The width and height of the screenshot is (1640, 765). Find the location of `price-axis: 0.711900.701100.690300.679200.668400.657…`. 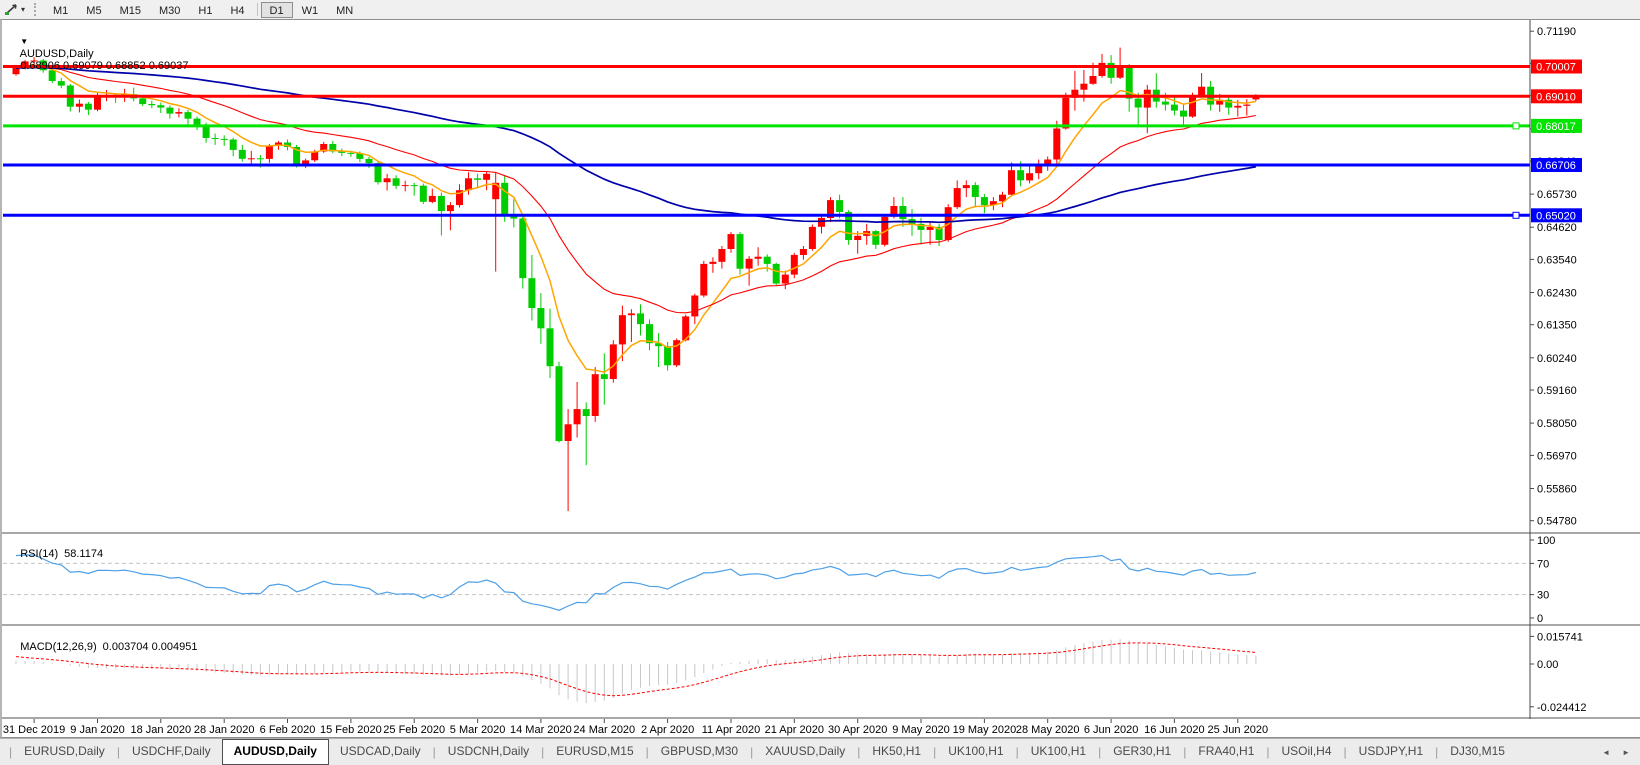

price-axis: 0.711900.701100.690300.679200.668400.657… is located at coordinates (1558, 369).